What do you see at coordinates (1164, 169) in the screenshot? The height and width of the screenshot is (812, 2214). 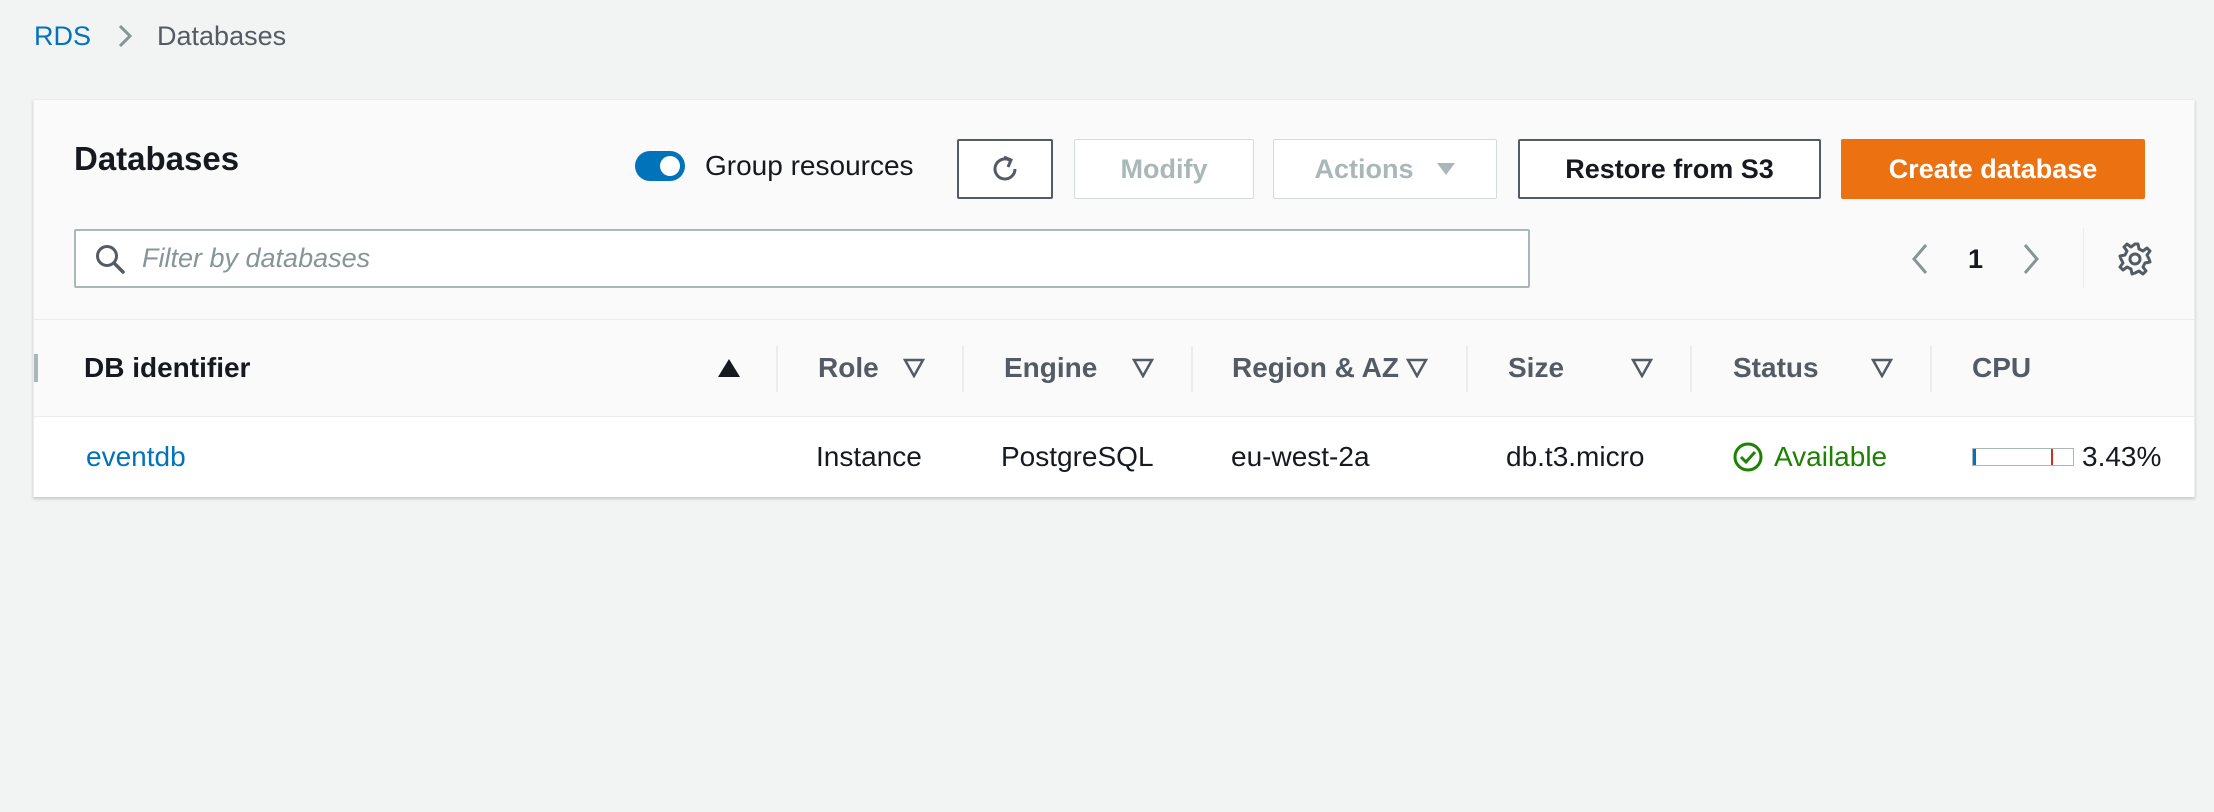 I see `modify-button: Modify` at bounding box center [1164, 169].